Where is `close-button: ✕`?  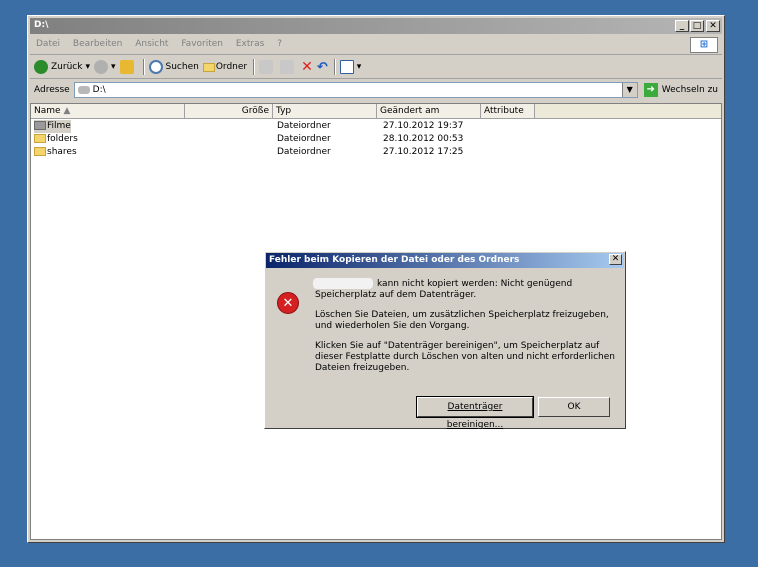 close-button: ✕ is located at coordinates (713, 26).